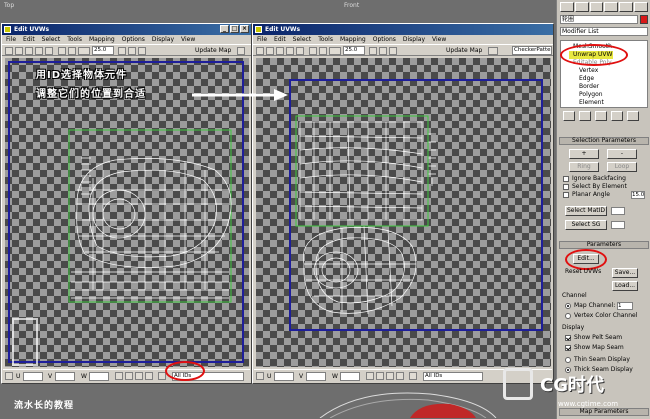  I want to click on menu-edit: Edit, so click(29, 39).